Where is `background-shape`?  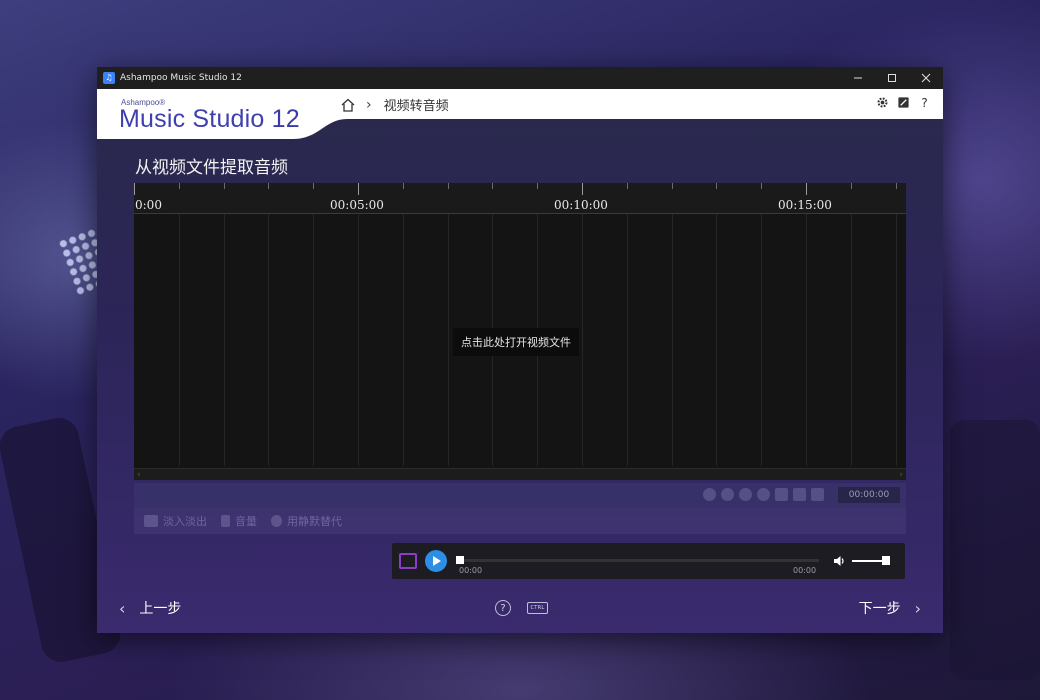
background-shape is located at coordinates (995, 550).